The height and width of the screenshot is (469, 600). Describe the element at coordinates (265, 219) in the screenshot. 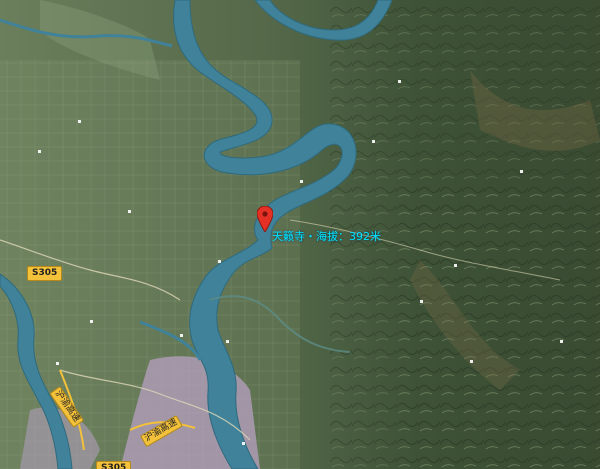

I see `map-pin-icon` at that location.